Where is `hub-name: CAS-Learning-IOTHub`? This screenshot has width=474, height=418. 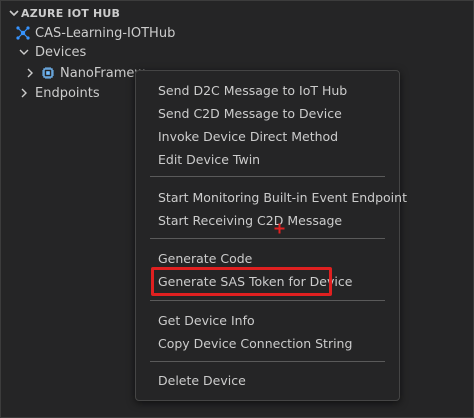
hub-name: CAS-Learning-IOTHub is located at coordinates (105, 33).